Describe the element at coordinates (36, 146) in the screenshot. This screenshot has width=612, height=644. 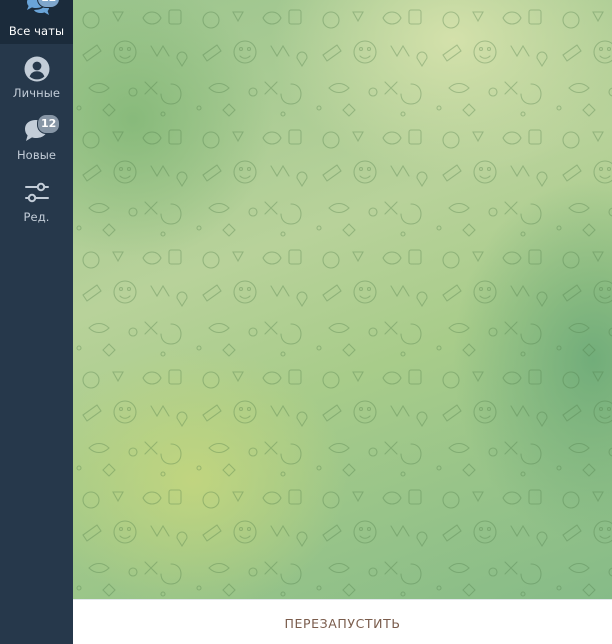
I see `folder-new: 12 Новые` at that location.